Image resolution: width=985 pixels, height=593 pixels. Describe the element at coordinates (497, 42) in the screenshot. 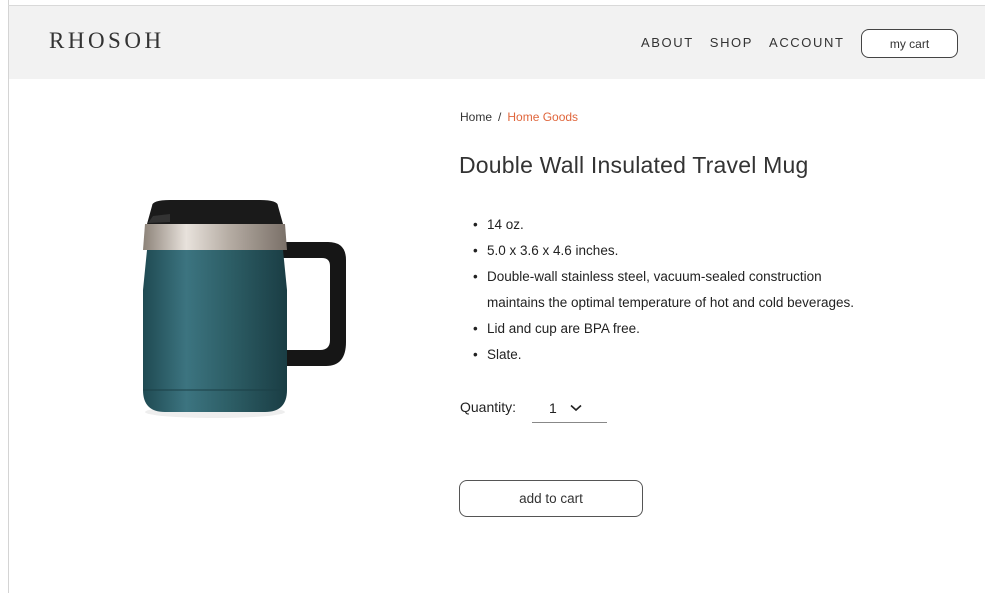

I see `site-header: RHOSOH ABOUT SHOP ACCOUNT my cart` at that location.